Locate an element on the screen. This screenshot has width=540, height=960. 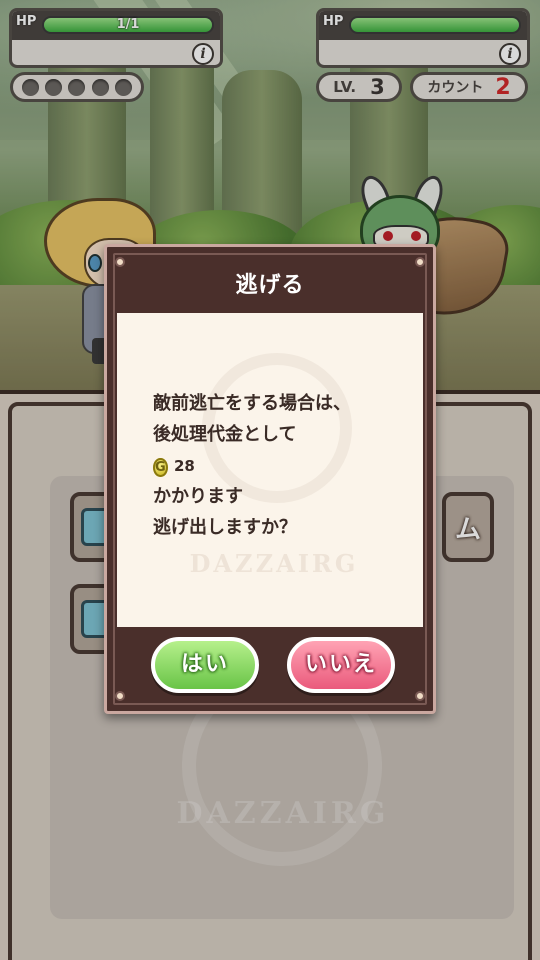
message-line: 後処理代金として is located at coordinates (225, 434).